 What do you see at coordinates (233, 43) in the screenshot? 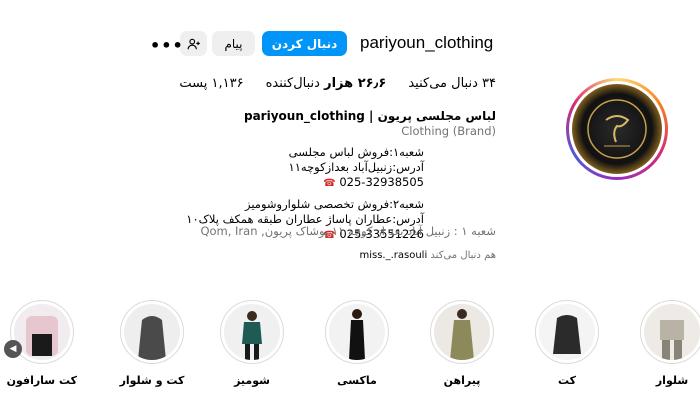
I see `message-button: پیام` at bounding box center [233, 43].